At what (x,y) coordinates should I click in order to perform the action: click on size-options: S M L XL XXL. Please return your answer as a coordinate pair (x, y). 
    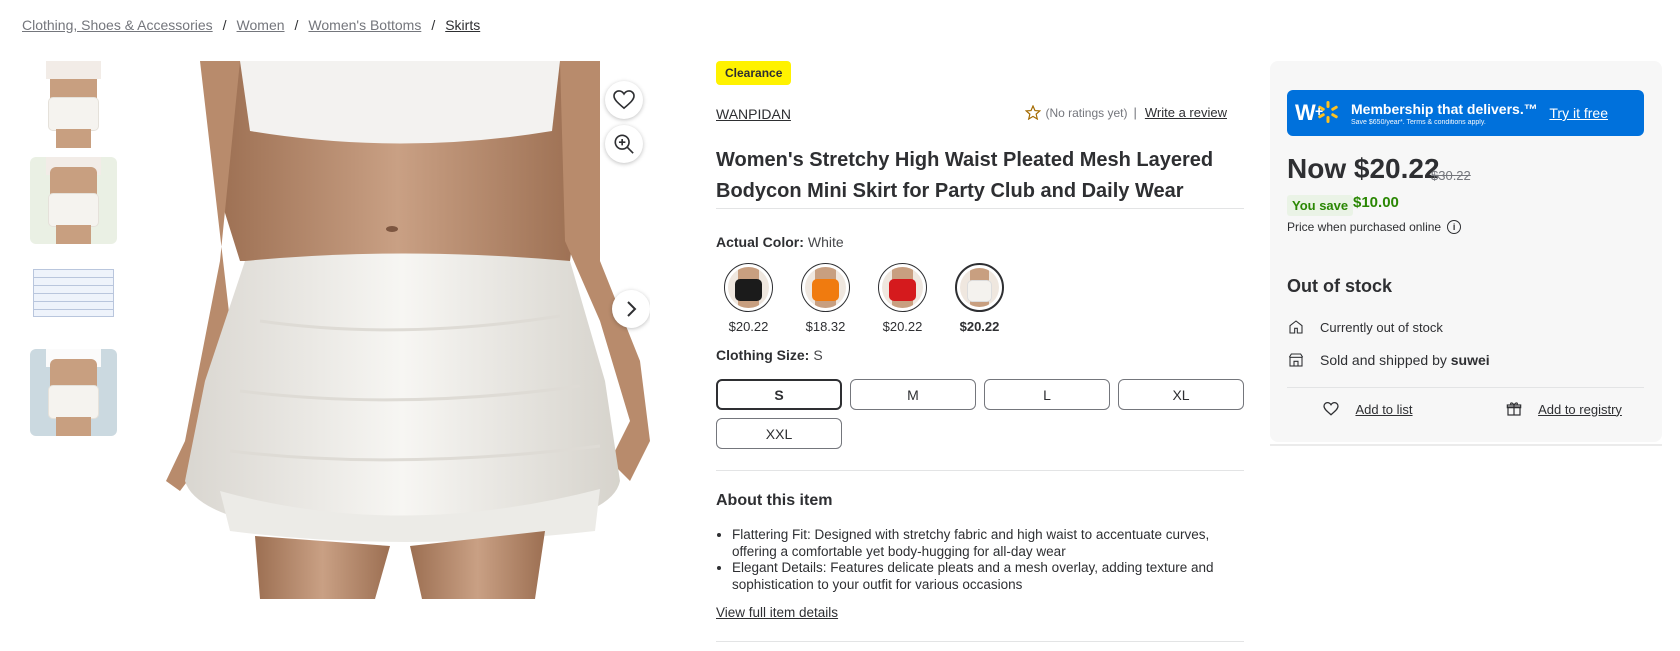
    Looking at the image, I should click on (980, 414).